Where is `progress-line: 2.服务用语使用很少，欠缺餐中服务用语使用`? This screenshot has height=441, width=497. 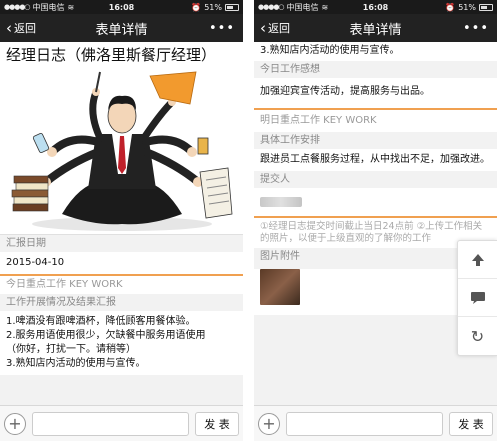
progress-line: 2.服务用语使用很少，欠缺餐中服务用语使用 is located at coordinates (106, 335).